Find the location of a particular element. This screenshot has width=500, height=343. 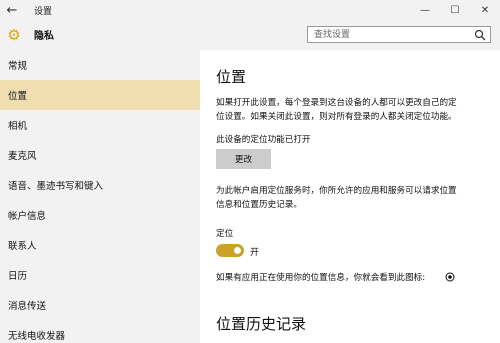

minimize-button: — is located at coordinates (425, 10).